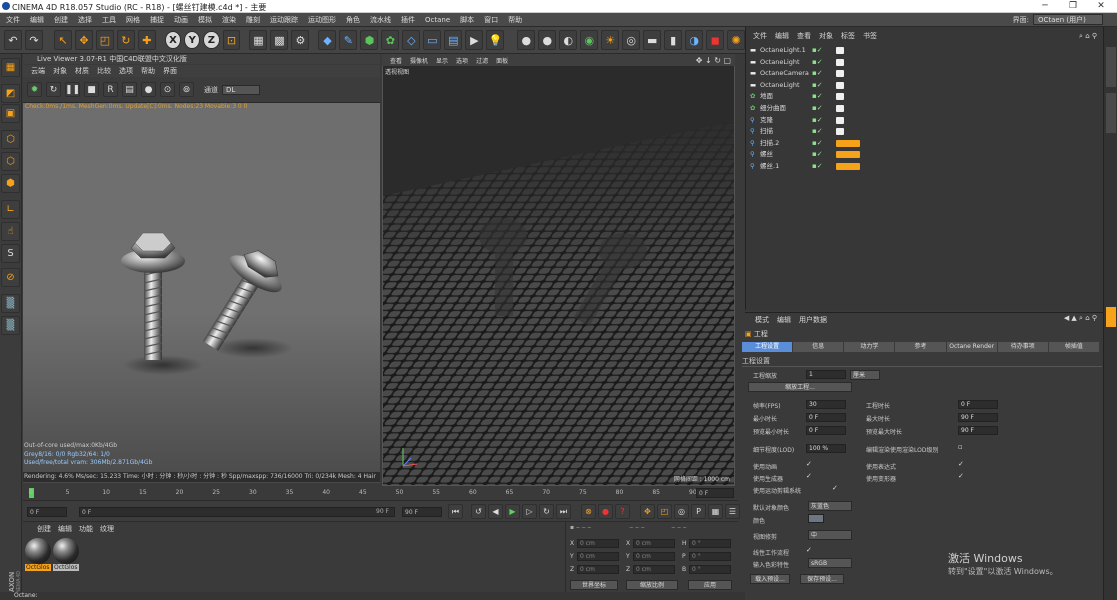  Describe the element at coordinates (1068, 19) in the screenshot. I see `interface-dropdown: OCtaen (用户)` at that location.